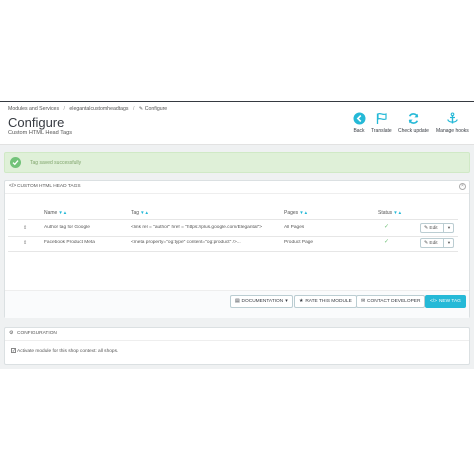 The image size is (474, 474). Describe the element at coordinates (299, 242) in the screenshot. I see `row-pages: Product Page` at that location.